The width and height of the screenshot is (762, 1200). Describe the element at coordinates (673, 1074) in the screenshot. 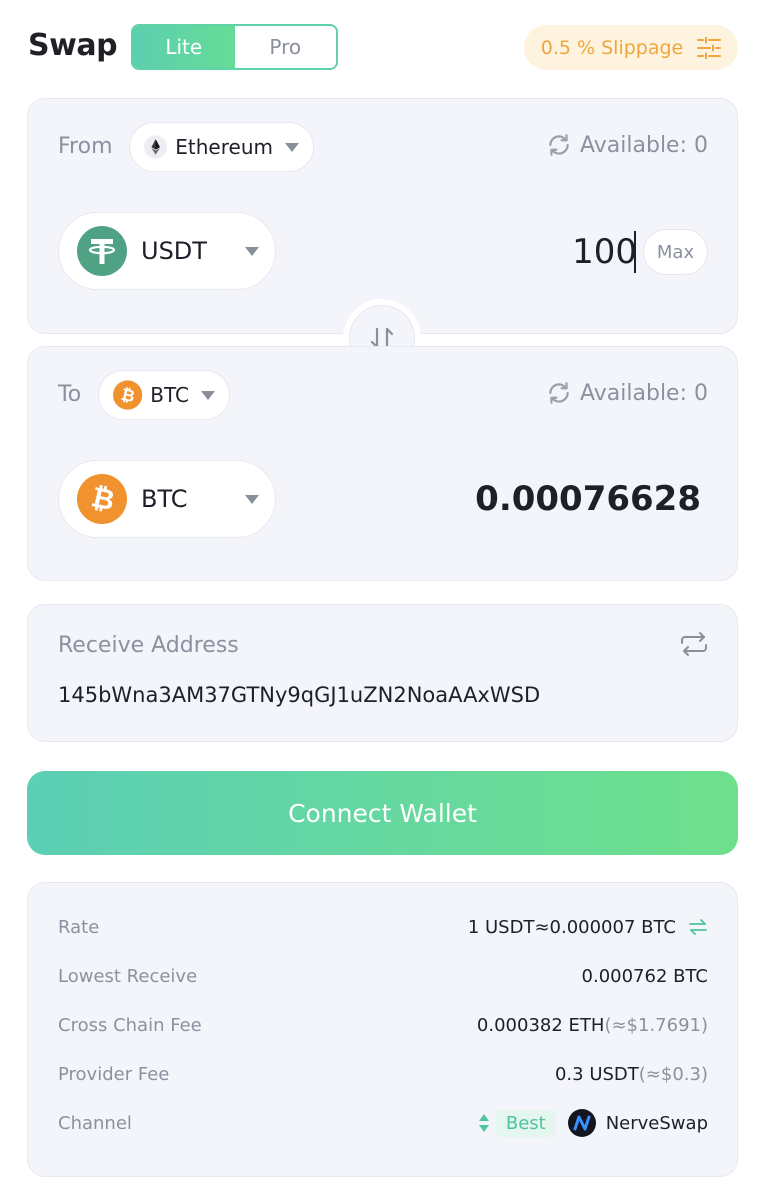

I see `provider-fee-usd: (≈$0.3)` at that location.